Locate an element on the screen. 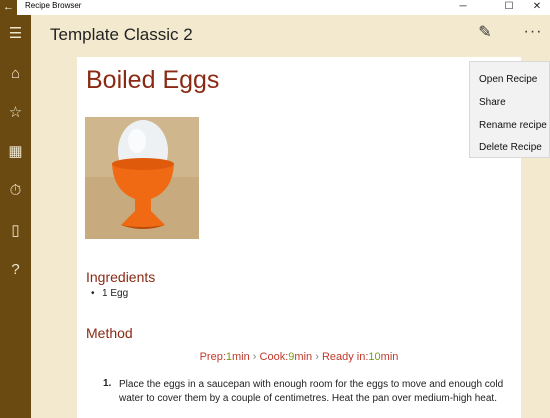  close-button: ✕ is located at coordinates (536, 7).